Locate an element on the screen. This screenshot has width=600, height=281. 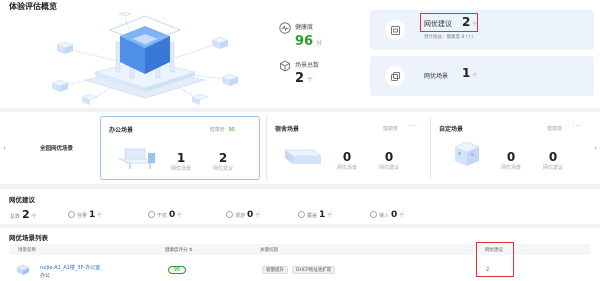
suggestion-icon-wrap is located at coordinates (395, 30).